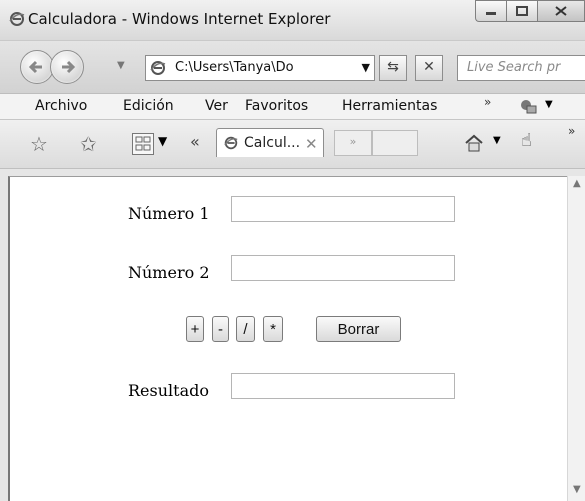  Describe the element at coordinates (343, 209) in the screenshot. I see `numero1-input` at that location.